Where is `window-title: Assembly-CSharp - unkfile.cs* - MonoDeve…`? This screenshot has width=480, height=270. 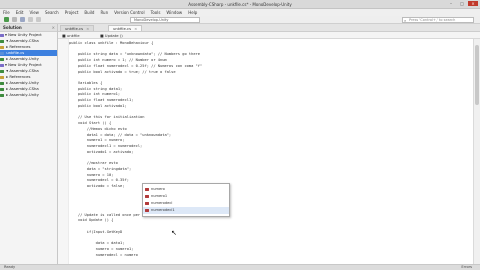 window-title: Assembly-CSharp - unkfile.cs* - MonoDeve… is located at coordinates (240, 4).